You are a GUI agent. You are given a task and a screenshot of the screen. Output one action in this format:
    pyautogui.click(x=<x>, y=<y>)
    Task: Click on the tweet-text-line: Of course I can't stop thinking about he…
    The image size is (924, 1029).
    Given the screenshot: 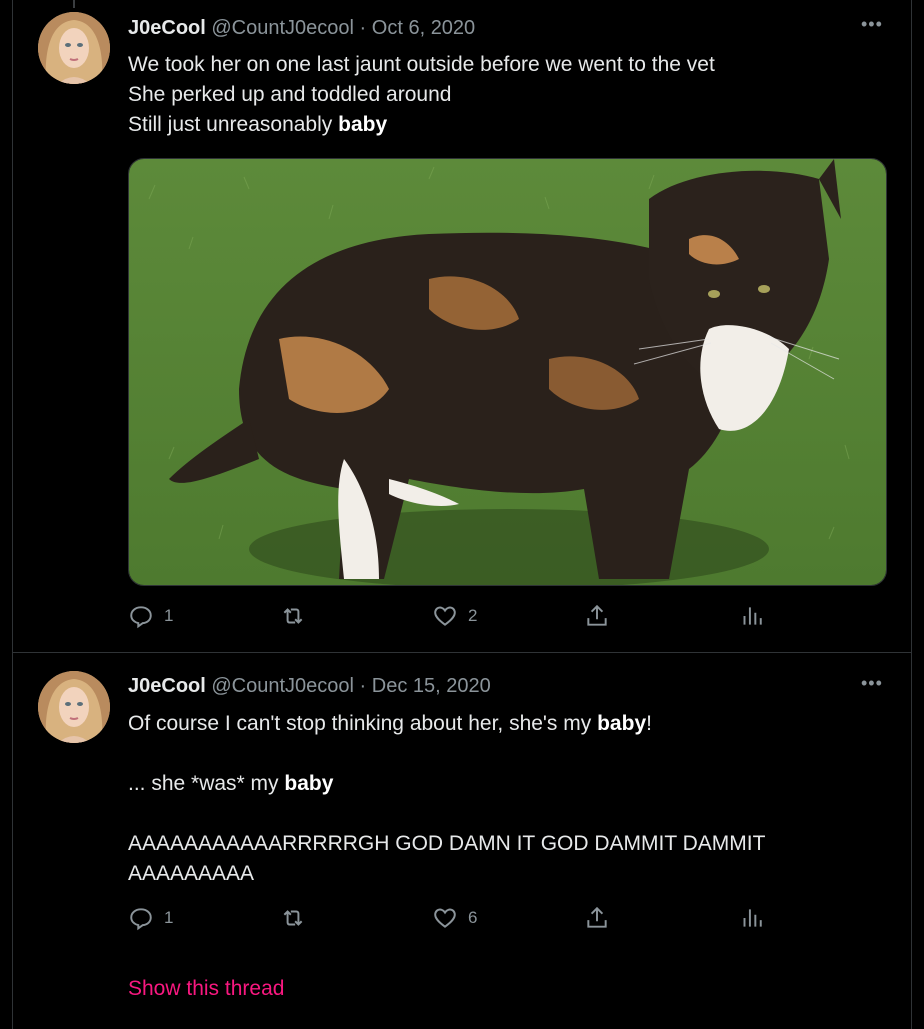 What is the action you would take?
    pyautogui.click(x=446, y=724)
    